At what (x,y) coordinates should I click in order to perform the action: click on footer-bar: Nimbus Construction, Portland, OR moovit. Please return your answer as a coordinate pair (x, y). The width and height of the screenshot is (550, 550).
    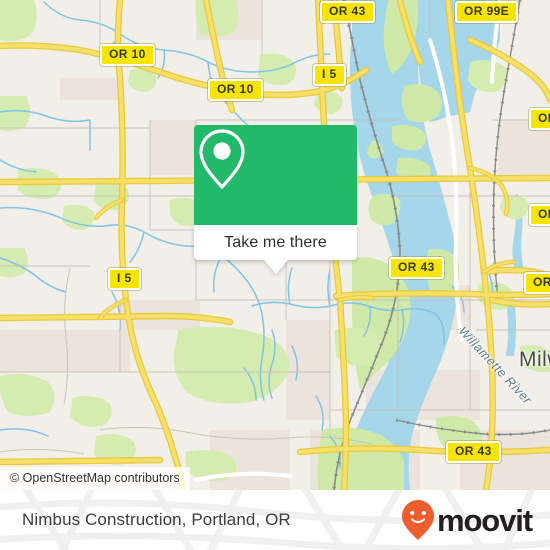
    Looking at the image, I should click on (275, 520).